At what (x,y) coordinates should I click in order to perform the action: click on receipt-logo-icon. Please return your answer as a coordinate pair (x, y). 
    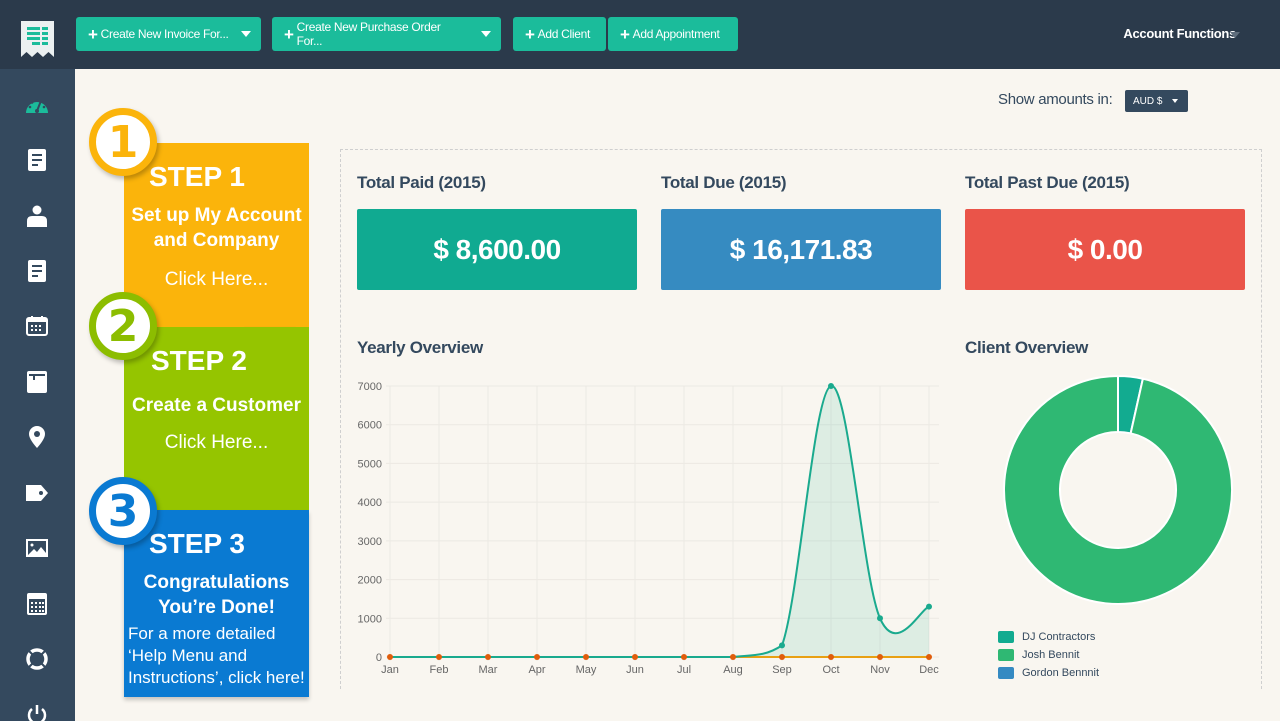
    Looking at the image, I should click on (37, 39).